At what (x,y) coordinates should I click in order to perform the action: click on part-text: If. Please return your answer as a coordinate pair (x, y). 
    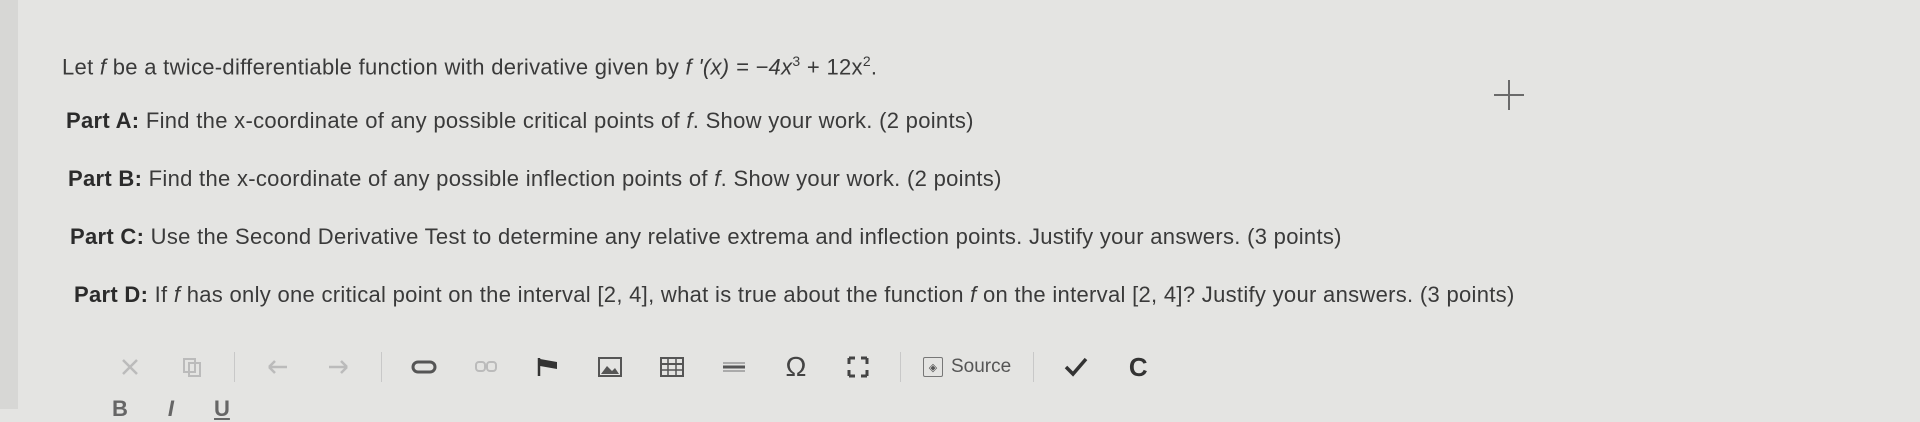
    Looking at the image, I should click on (161, 294).